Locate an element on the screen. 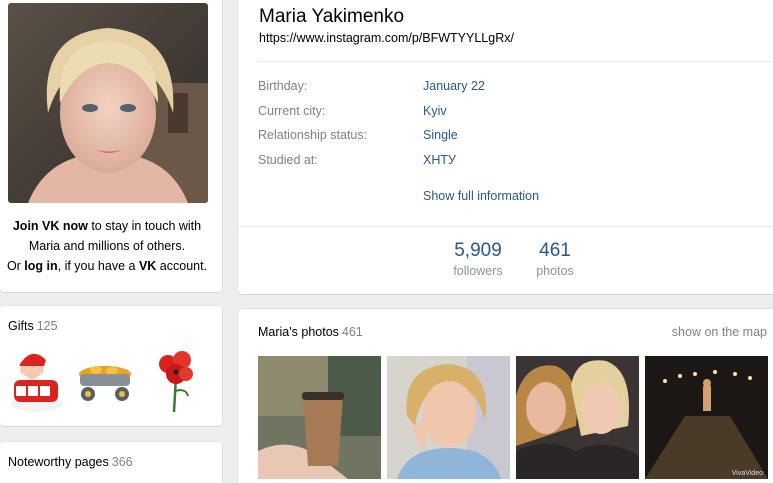 This screenshot has width=773, height=483. gifts-count: 125 is located at coordinates (47, 326).